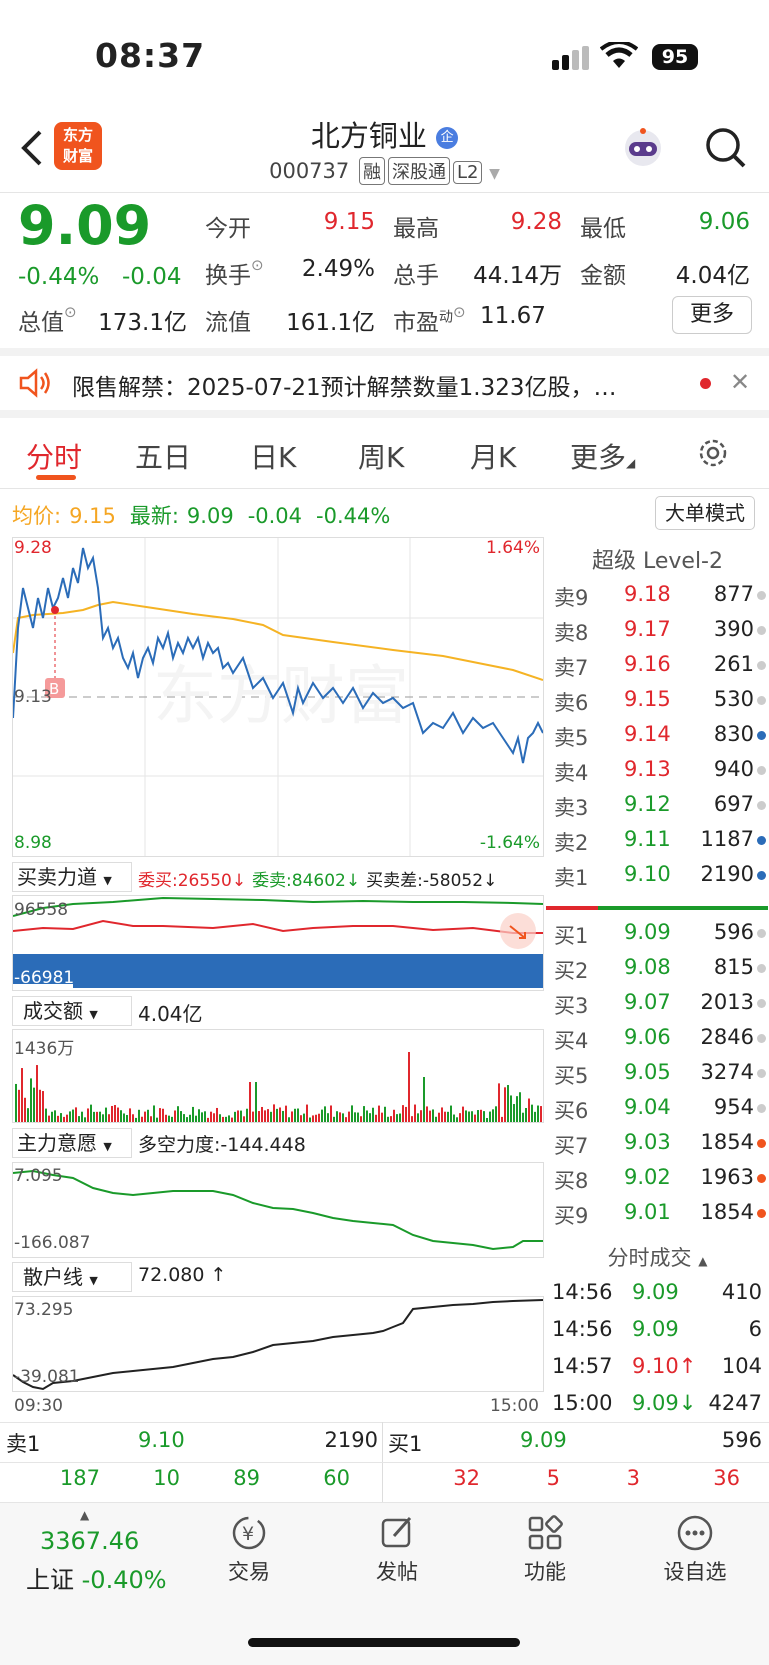 This screenshot has width=769, height=1665. What do you see at coordinates (659, 840) in the screenshot?
I see `ask-row: 卖2 9.11 1187` at bounding box center [659, 840].